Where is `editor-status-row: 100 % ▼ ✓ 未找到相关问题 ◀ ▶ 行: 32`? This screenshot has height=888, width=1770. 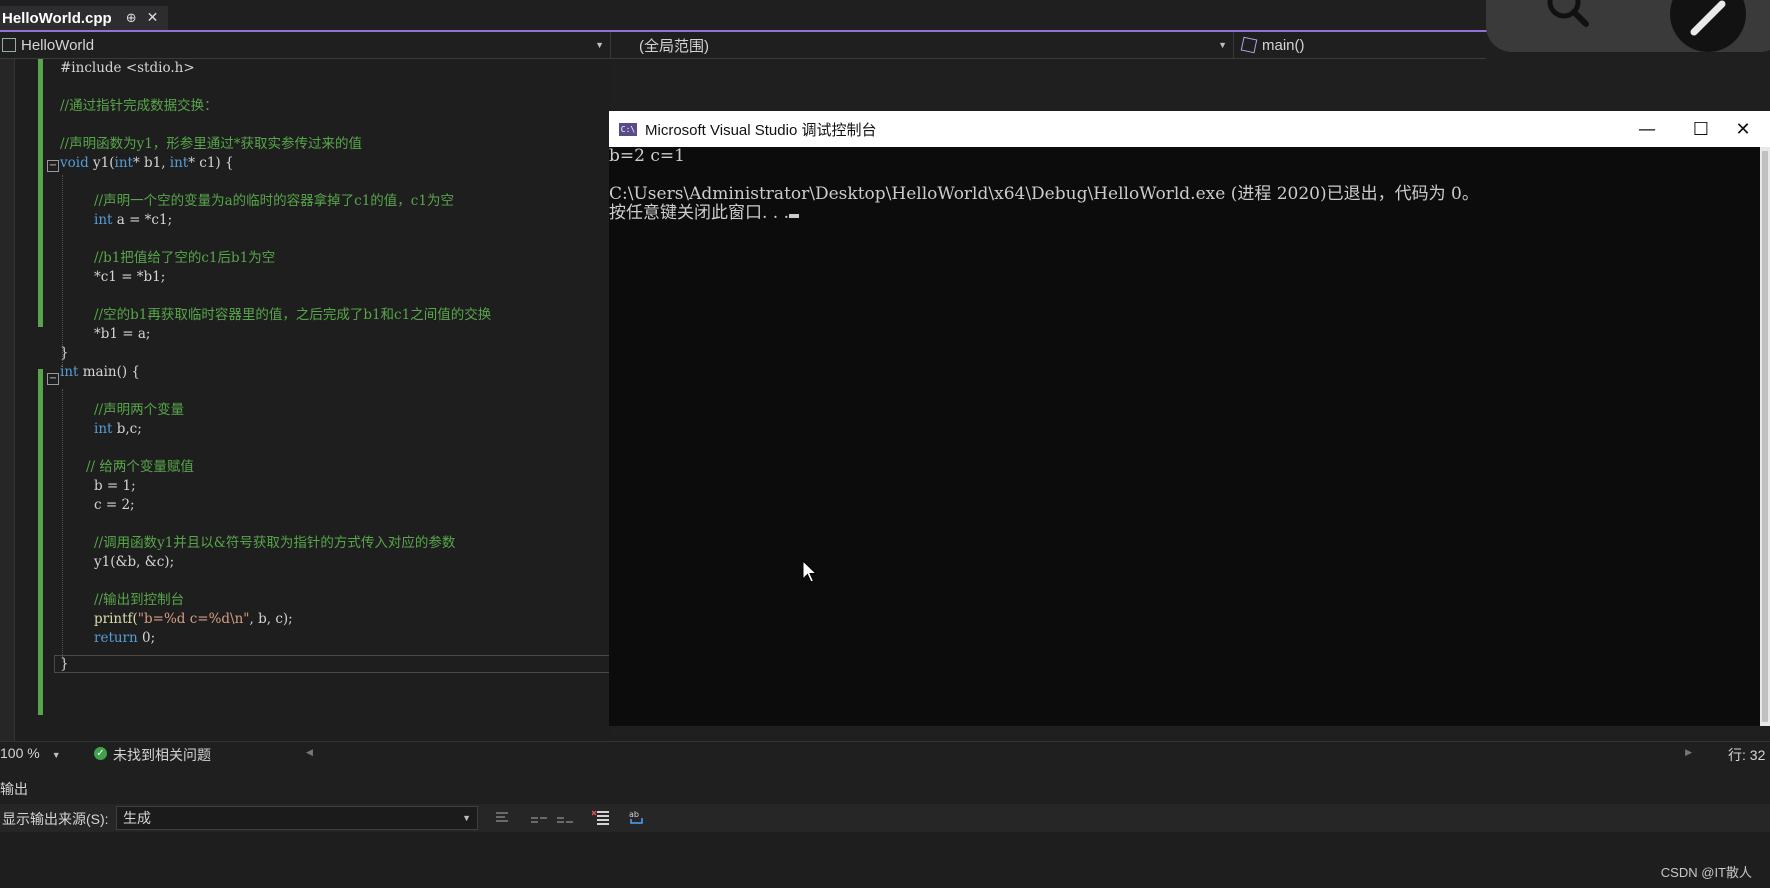 editor-status-row: 100 % ▼ ✓ 未找到相关问题 ◀ ▶ 行: 32 is located at coordinates (885, 753).